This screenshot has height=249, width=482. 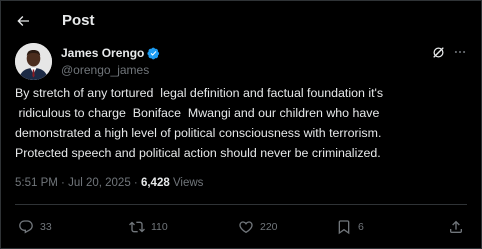 I want to click on views-count: 6,428, so click(x=155, y=183).